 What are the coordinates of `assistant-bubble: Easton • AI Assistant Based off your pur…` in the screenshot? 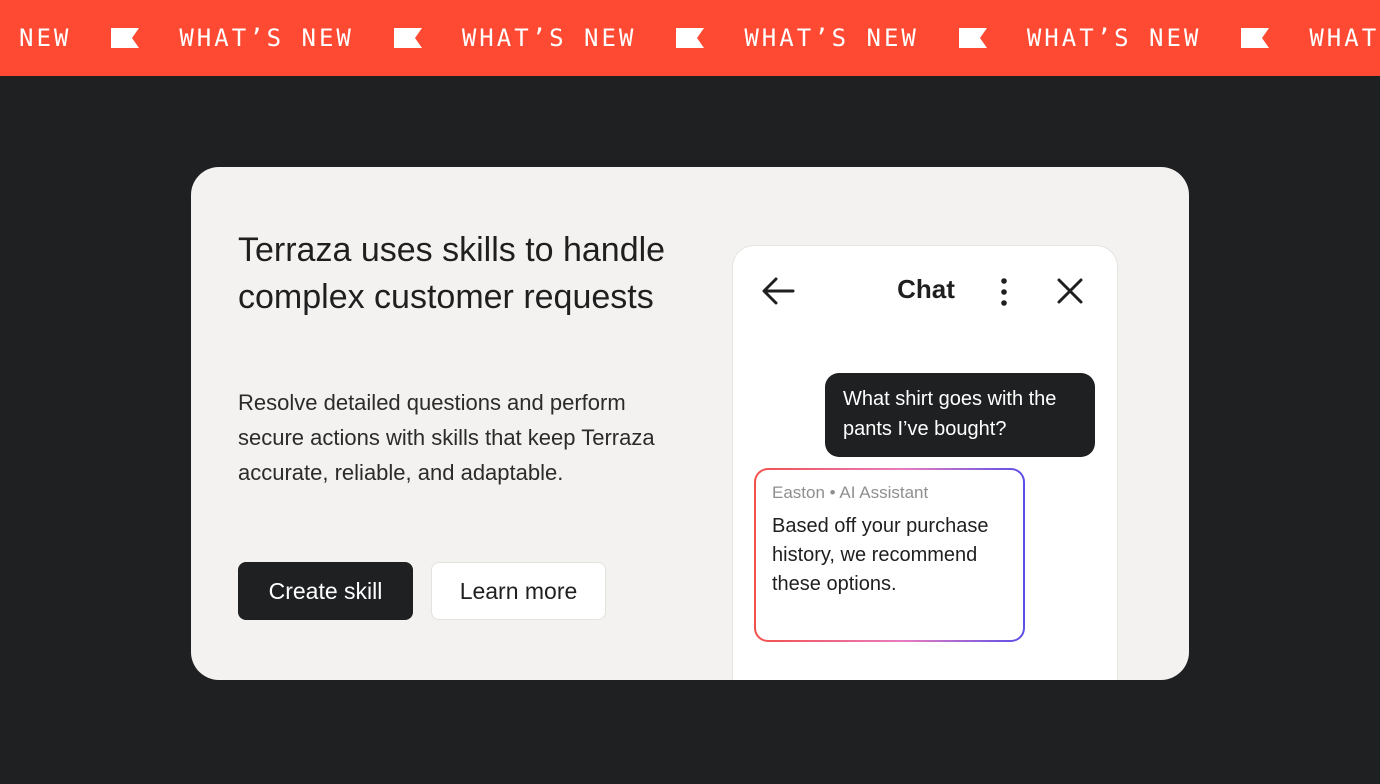 It's located at (889, 555).